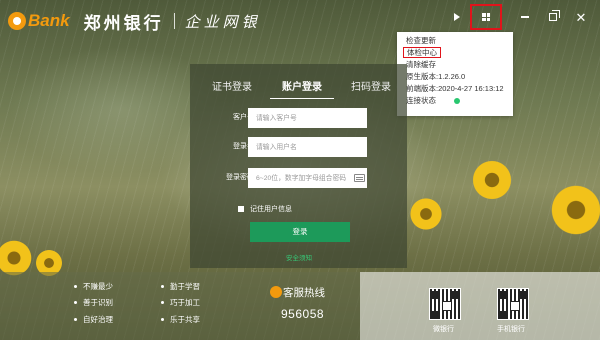 The image size is (600, 340). What do you see at coordinates (93, 302) in the screenshot?
I see `slogan-item: 善于识别` at bounding box center [93, 302].